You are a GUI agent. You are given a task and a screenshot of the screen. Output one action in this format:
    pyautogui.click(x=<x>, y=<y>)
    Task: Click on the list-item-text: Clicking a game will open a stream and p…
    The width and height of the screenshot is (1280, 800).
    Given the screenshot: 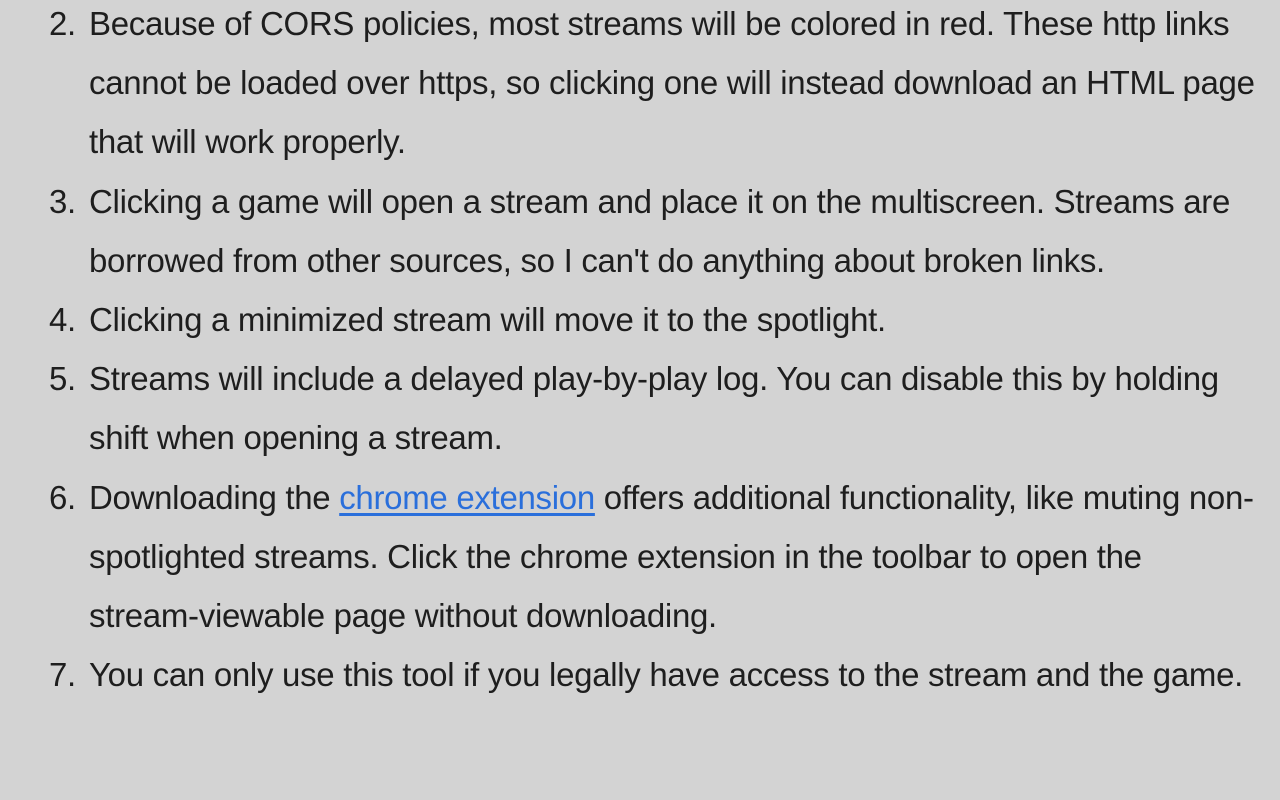 What is the action you would take?
    pyautogui.click(x=660, y=230)
    